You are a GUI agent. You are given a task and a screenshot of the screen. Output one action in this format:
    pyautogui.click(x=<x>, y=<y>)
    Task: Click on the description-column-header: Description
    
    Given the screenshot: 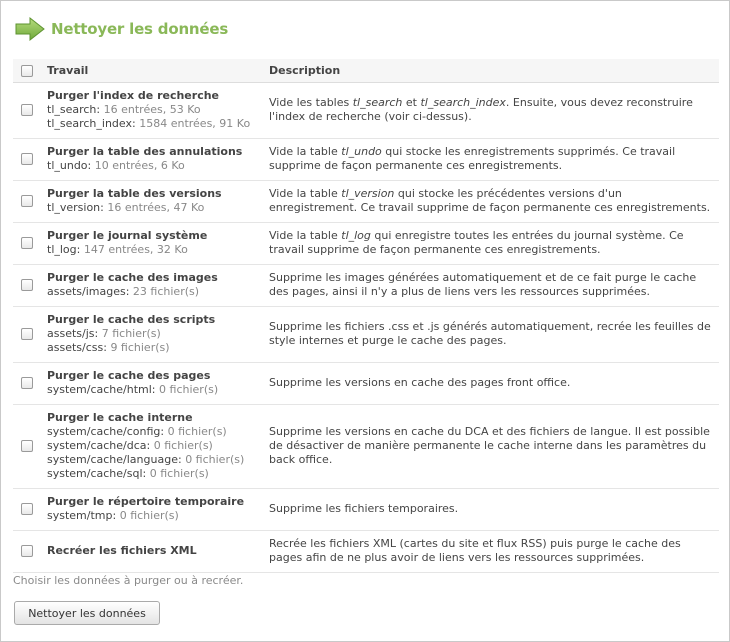 What is the action you would take?
    pyautogui.click(x=491, y=71)
    